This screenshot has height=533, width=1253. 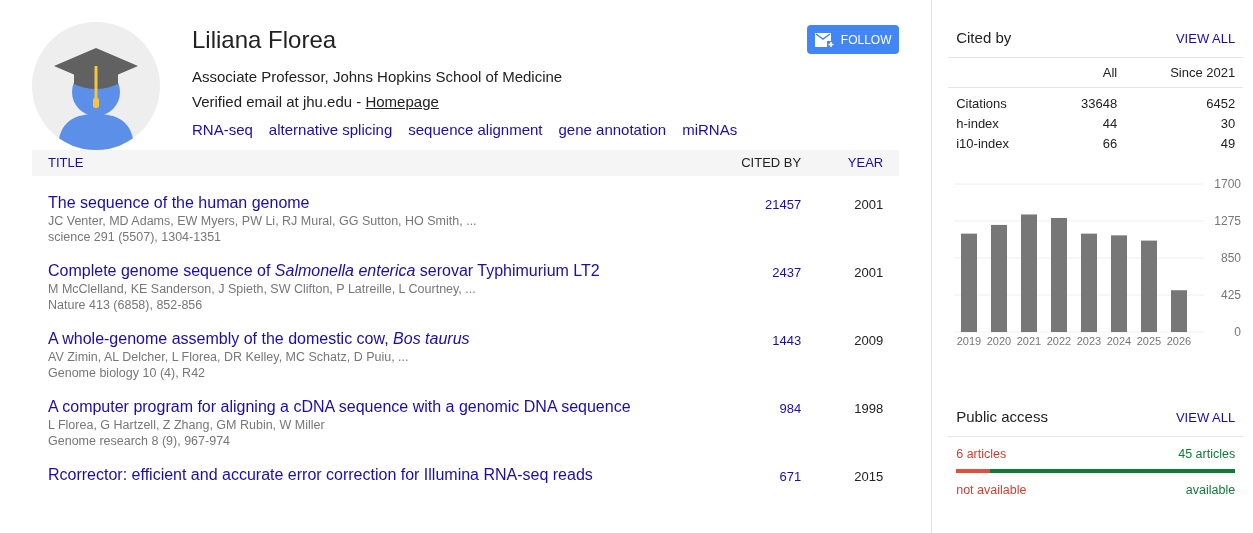 What do you see at coordinates (375, 407) in the screenshot?
I see `article-title-link: A computer program for aligning a cDNA sequence with a genomic DNA sequence` at bounding box center [375, 407].